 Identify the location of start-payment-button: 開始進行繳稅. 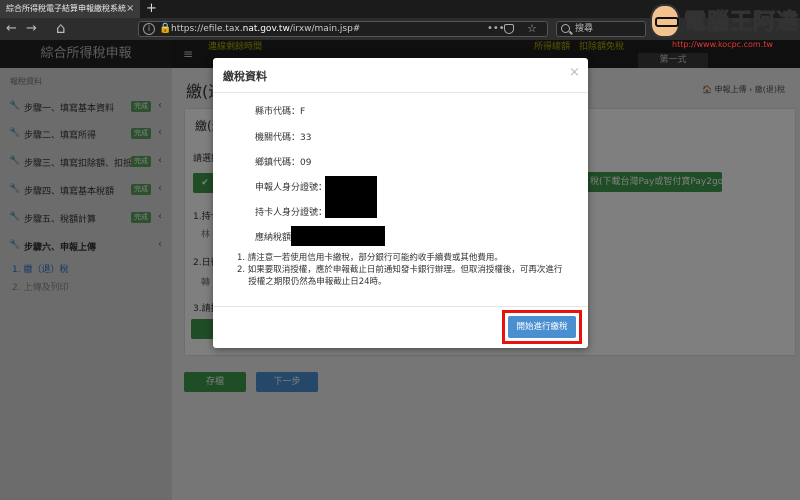
(542, 327).